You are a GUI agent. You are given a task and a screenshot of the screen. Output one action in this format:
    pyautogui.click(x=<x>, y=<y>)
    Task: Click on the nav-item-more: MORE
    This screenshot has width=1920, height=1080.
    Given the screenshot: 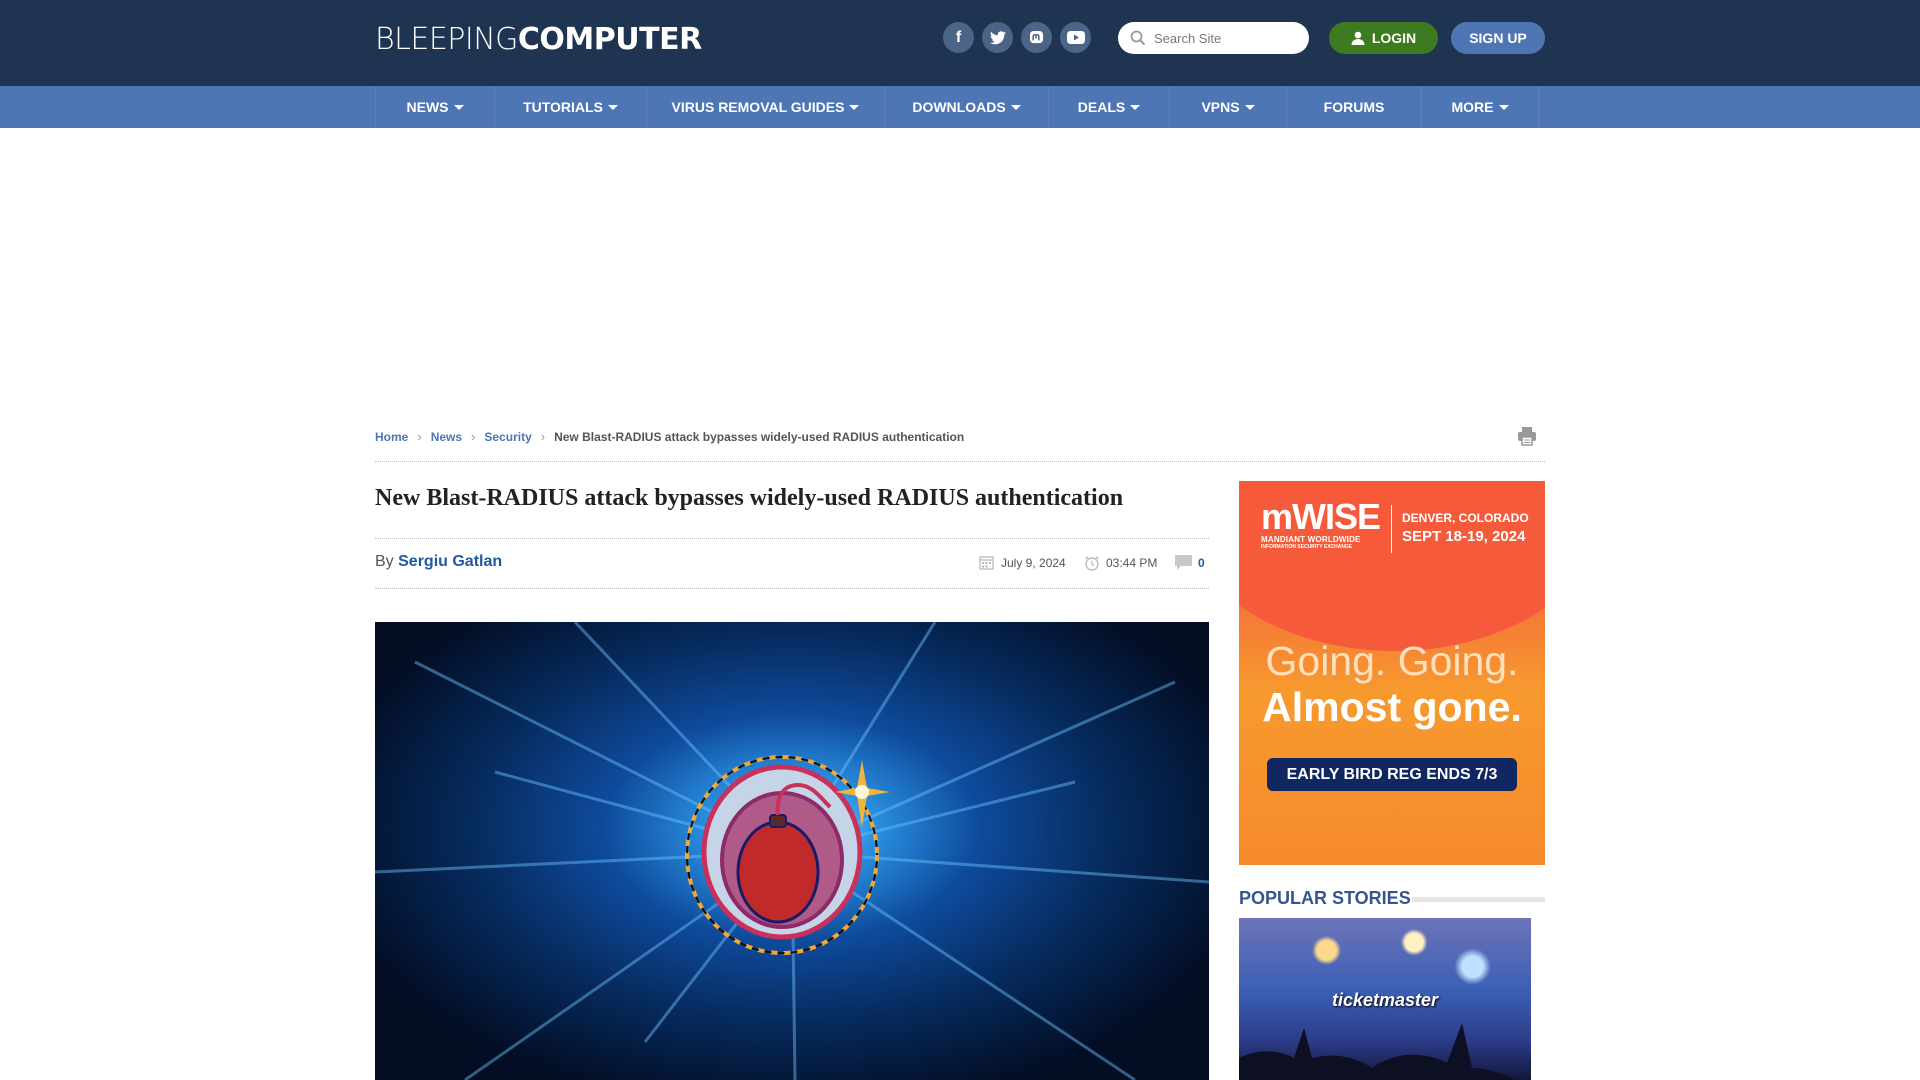 What is the action you would take?
    pyautogui.click(x=1480, y=107)
    